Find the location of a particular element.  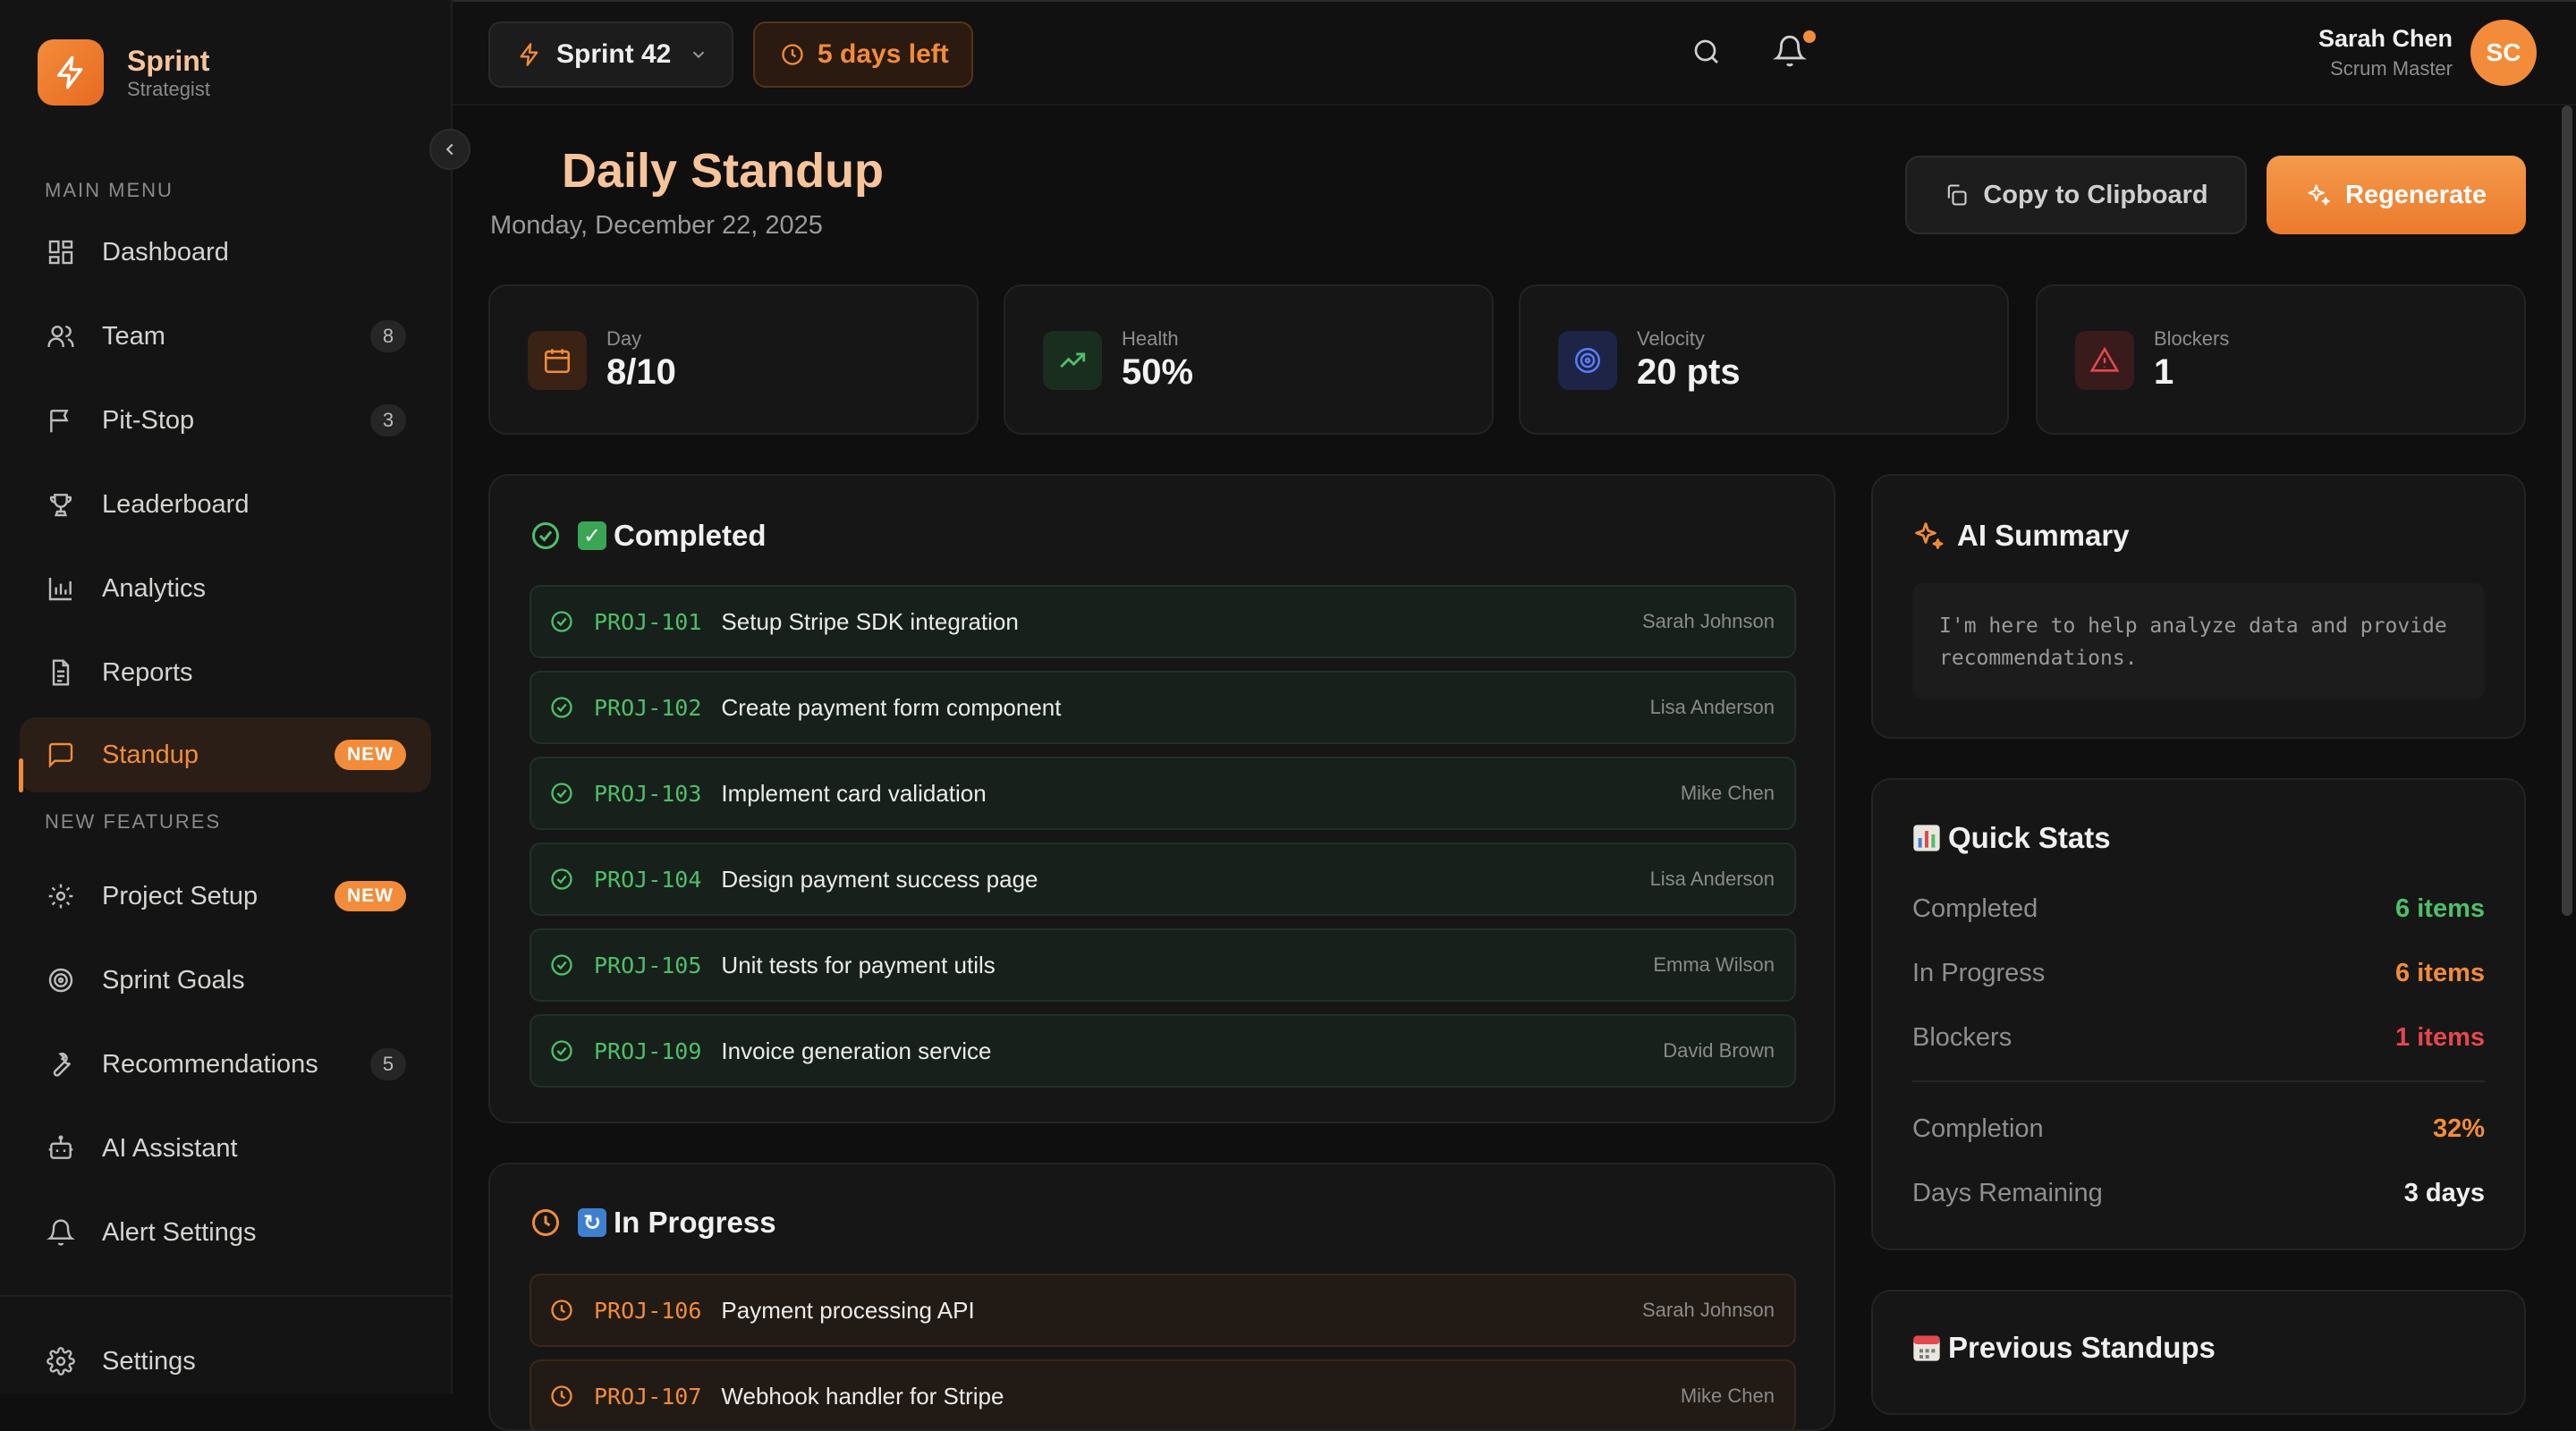

sidebar-item-sprint-goals: Sprint Goals is located at coordinates (225, 980).